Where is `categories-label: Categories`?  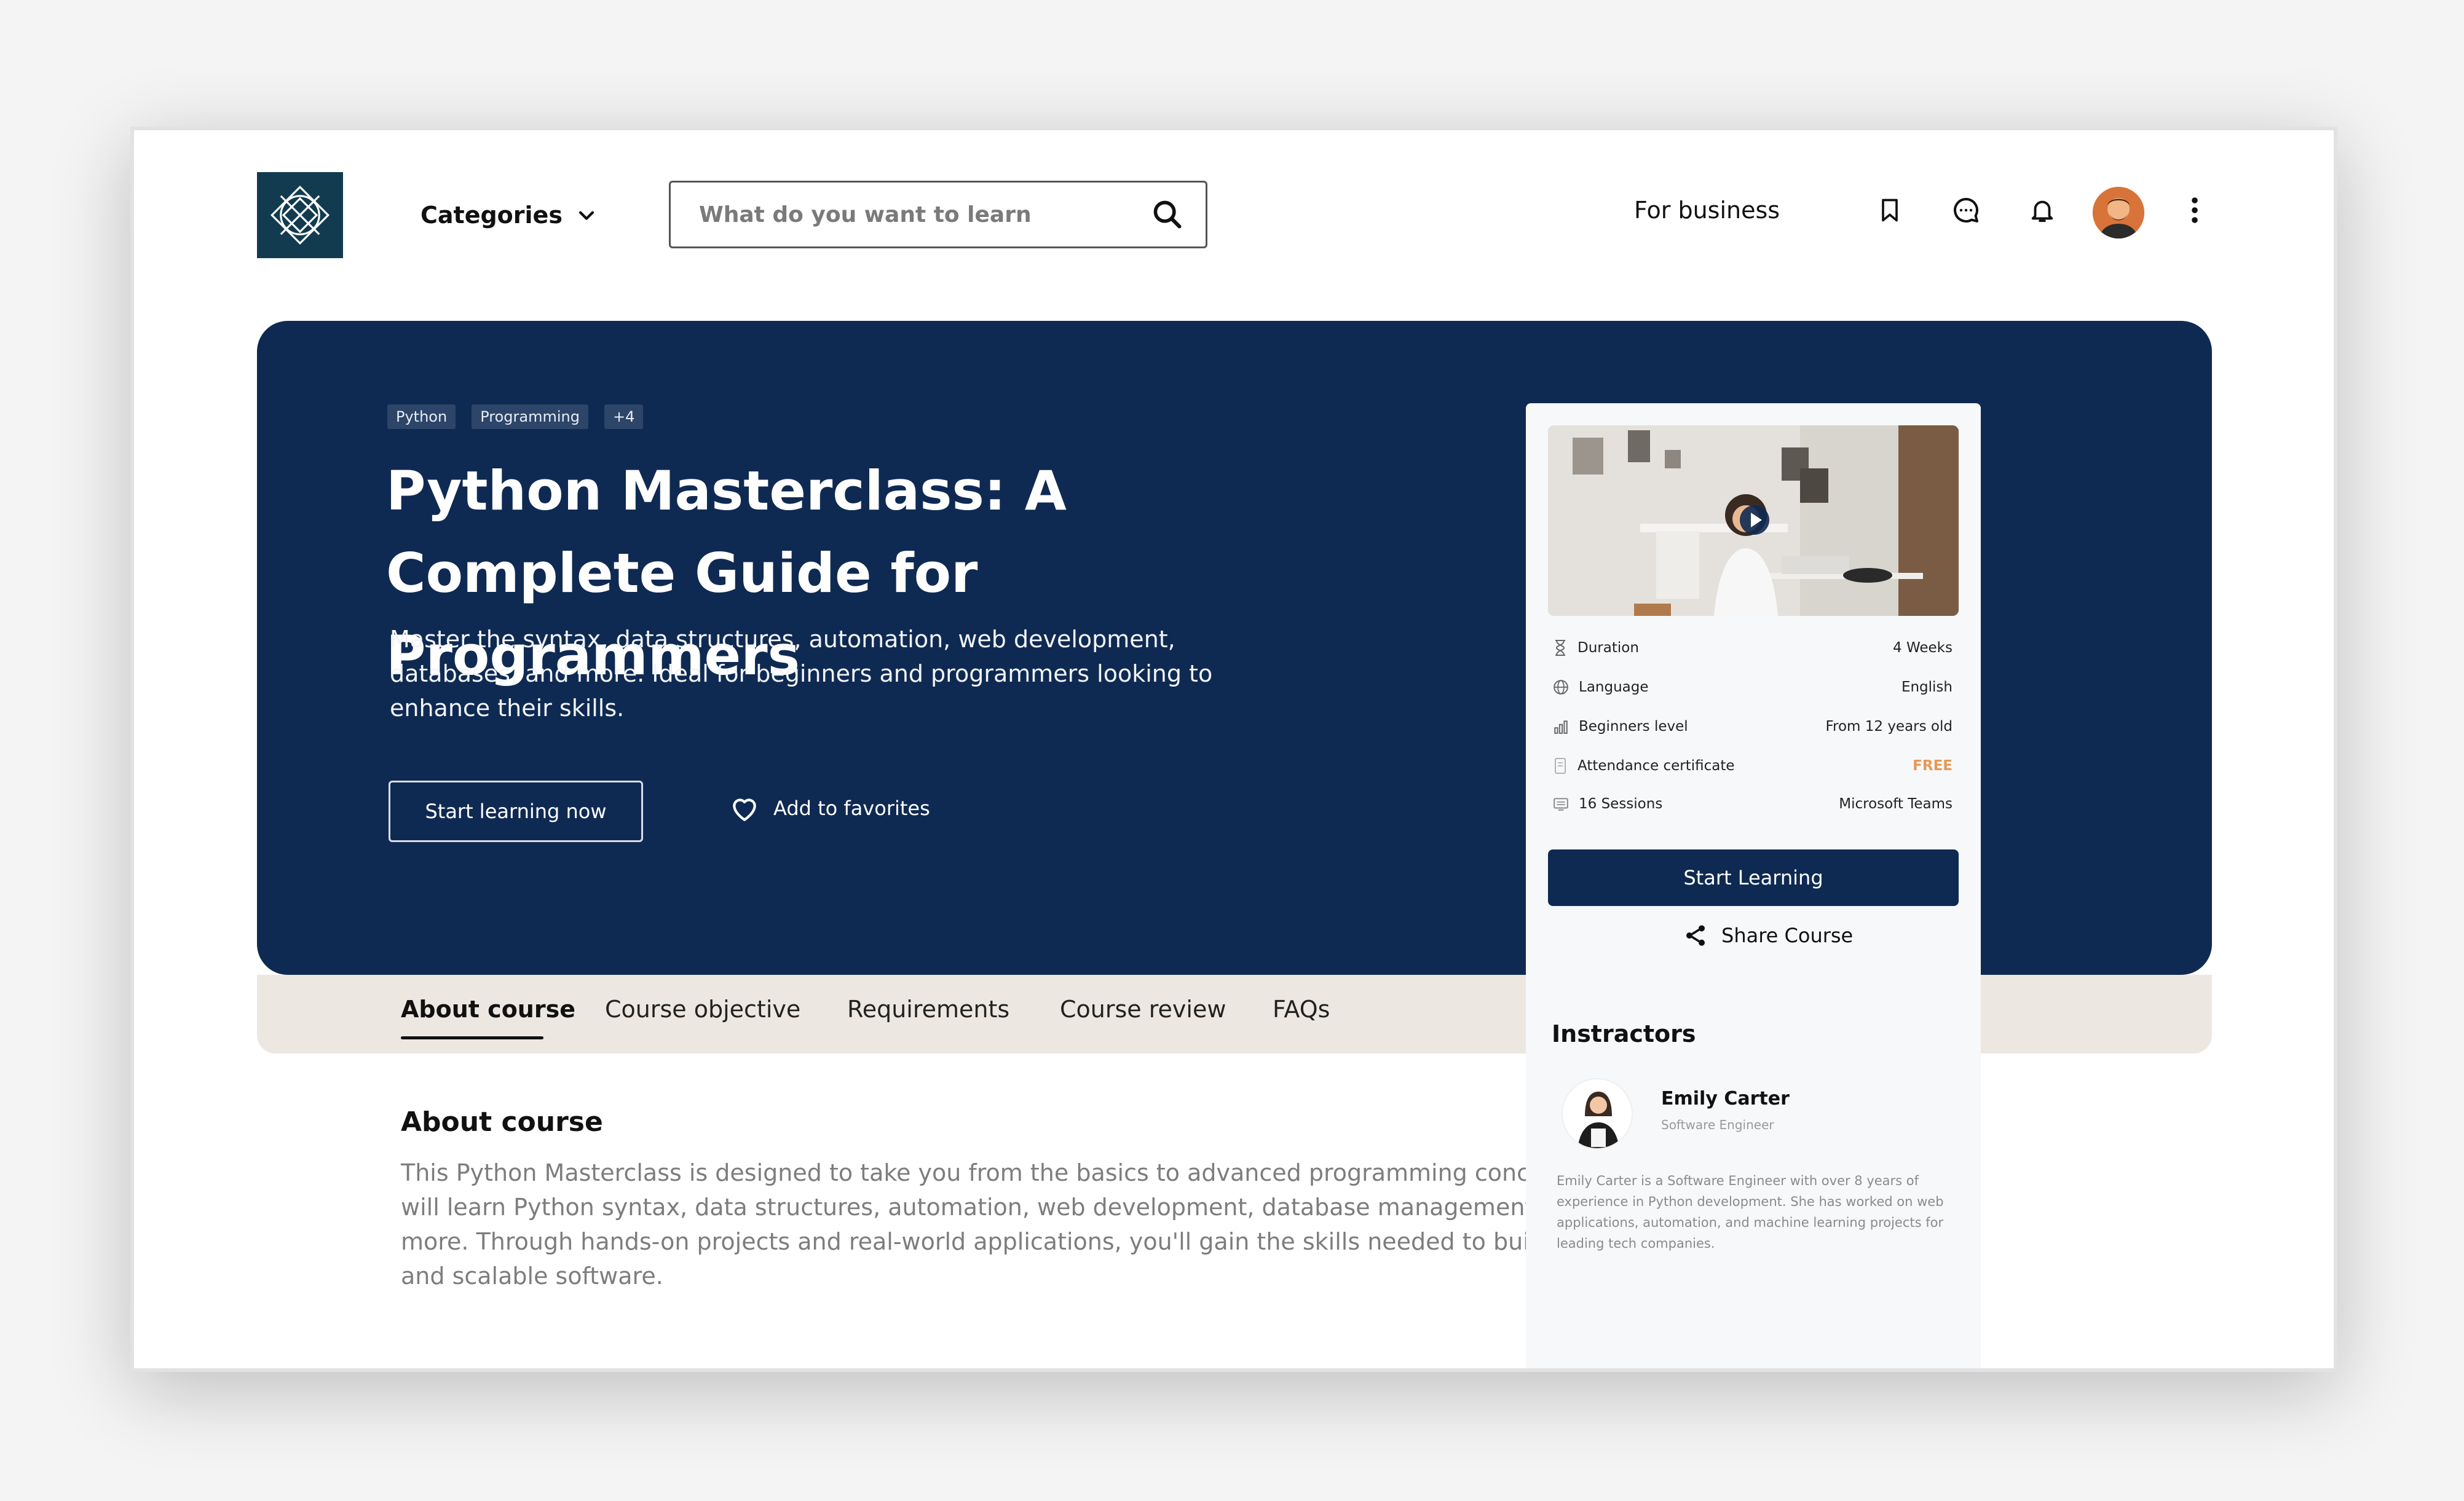 categories-label: Categories is located at coordinates (492, 215).